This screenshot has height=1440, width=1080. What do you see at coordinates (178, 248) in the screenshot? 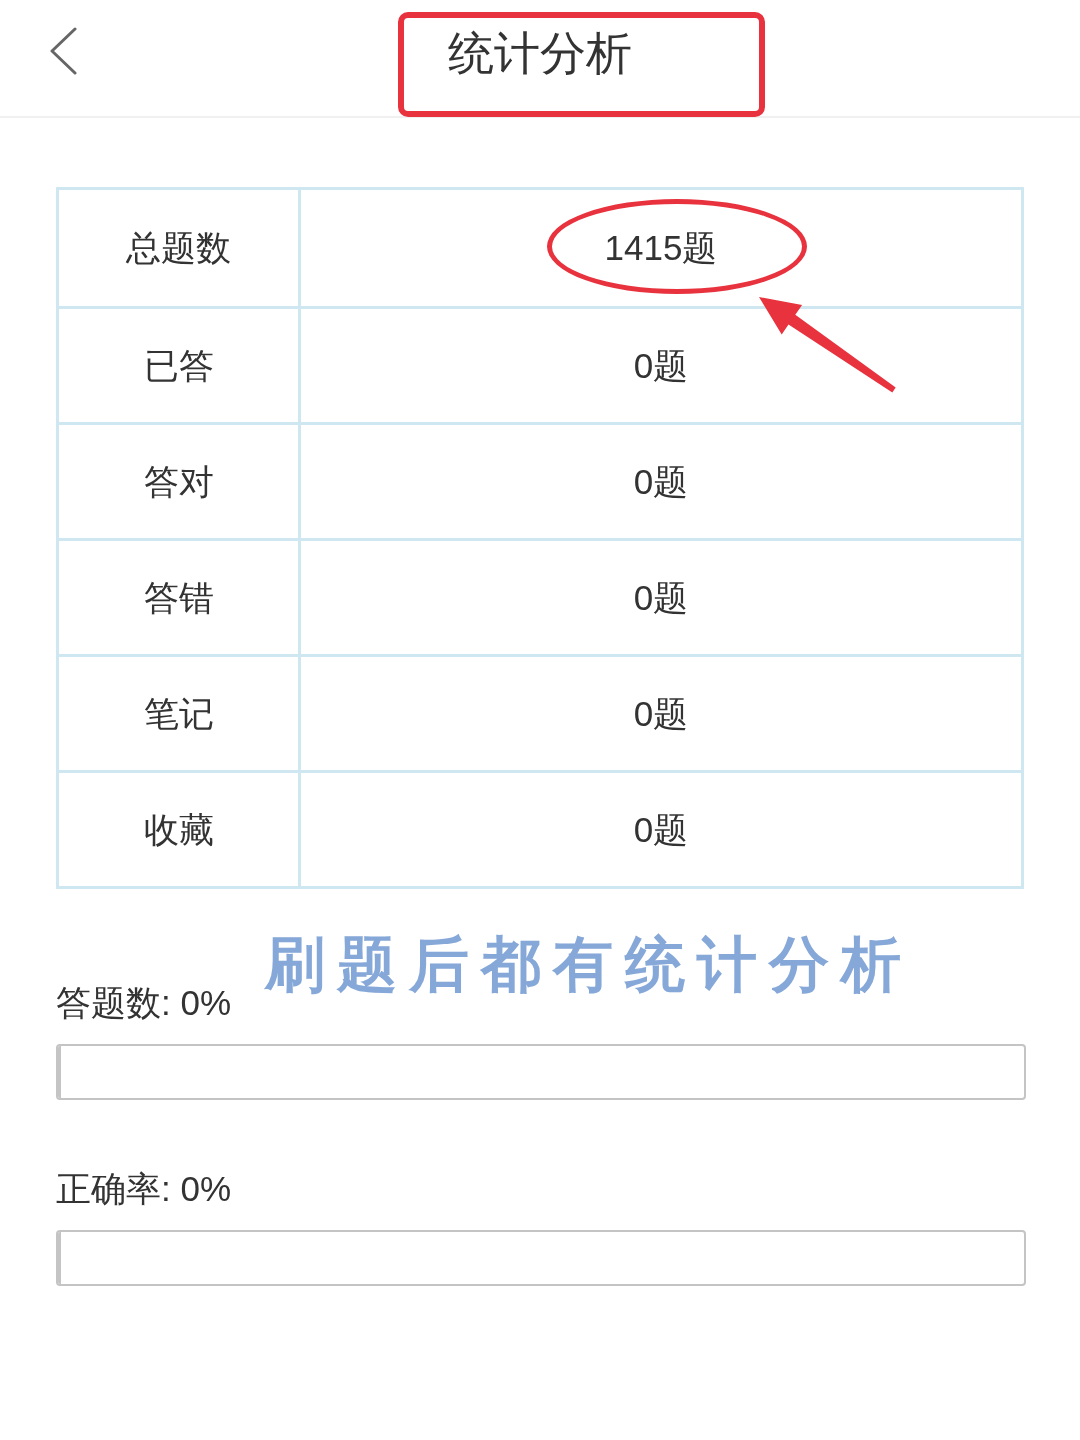
I see `row-label: 总题数` at bounding box center [178, 248].